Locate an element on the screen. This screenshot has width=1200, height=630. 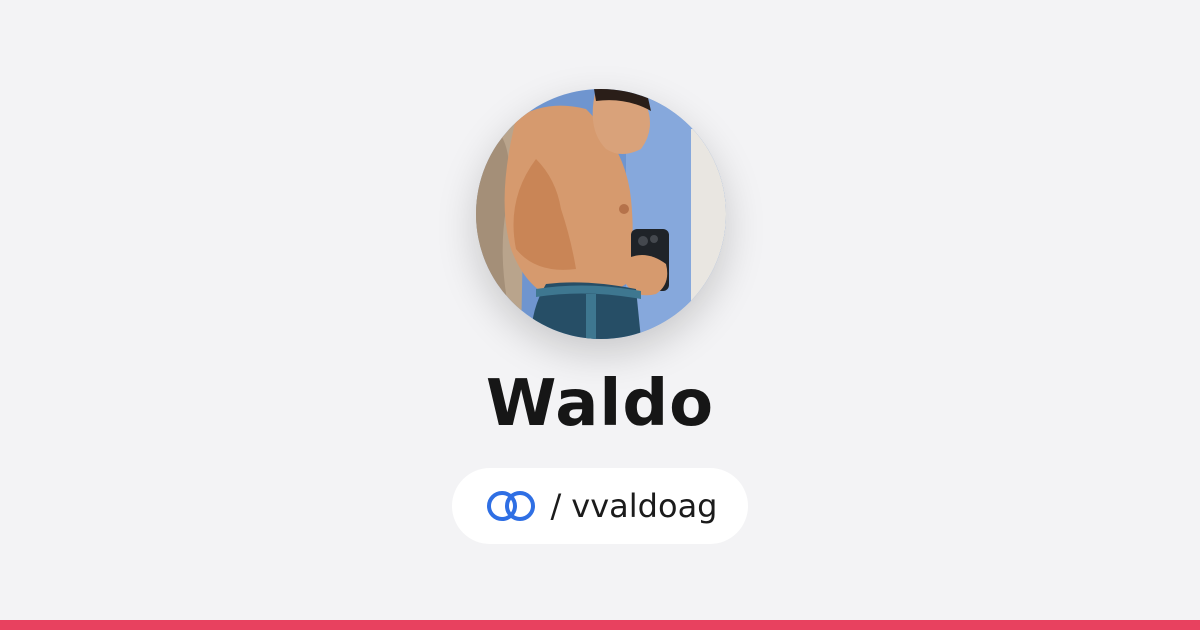
profile-handle-pill: / vvaldoag is located at coordinates (600, 506).